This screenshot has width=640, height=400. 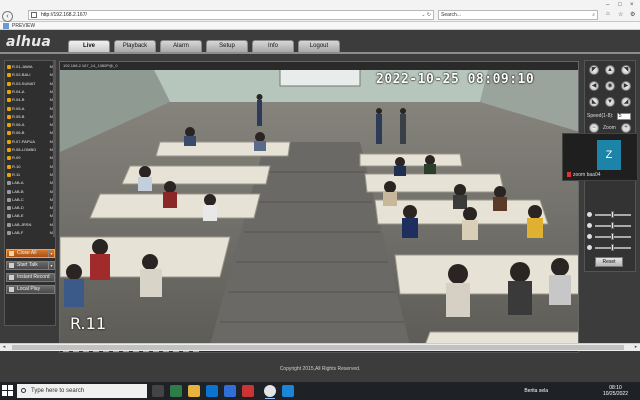 What do you see at coordinates (632, 14) in the screenshot?
I see `gear-icon: ⚙` at bounding box center [632, 14].